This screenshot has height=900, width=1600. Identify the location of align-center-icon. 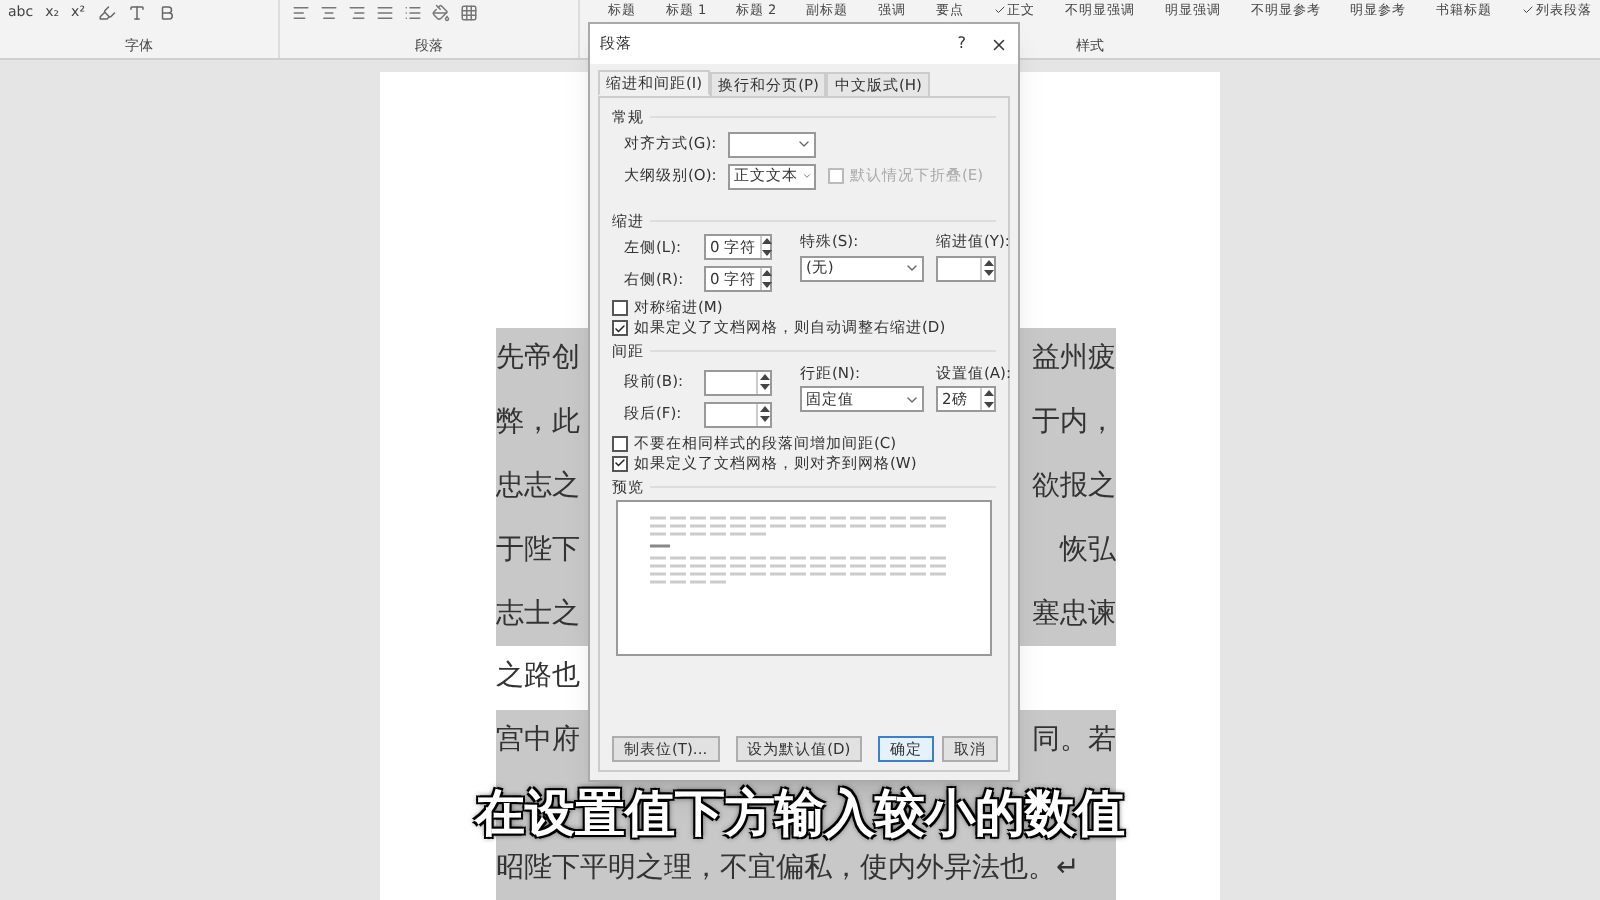
(329, 13).